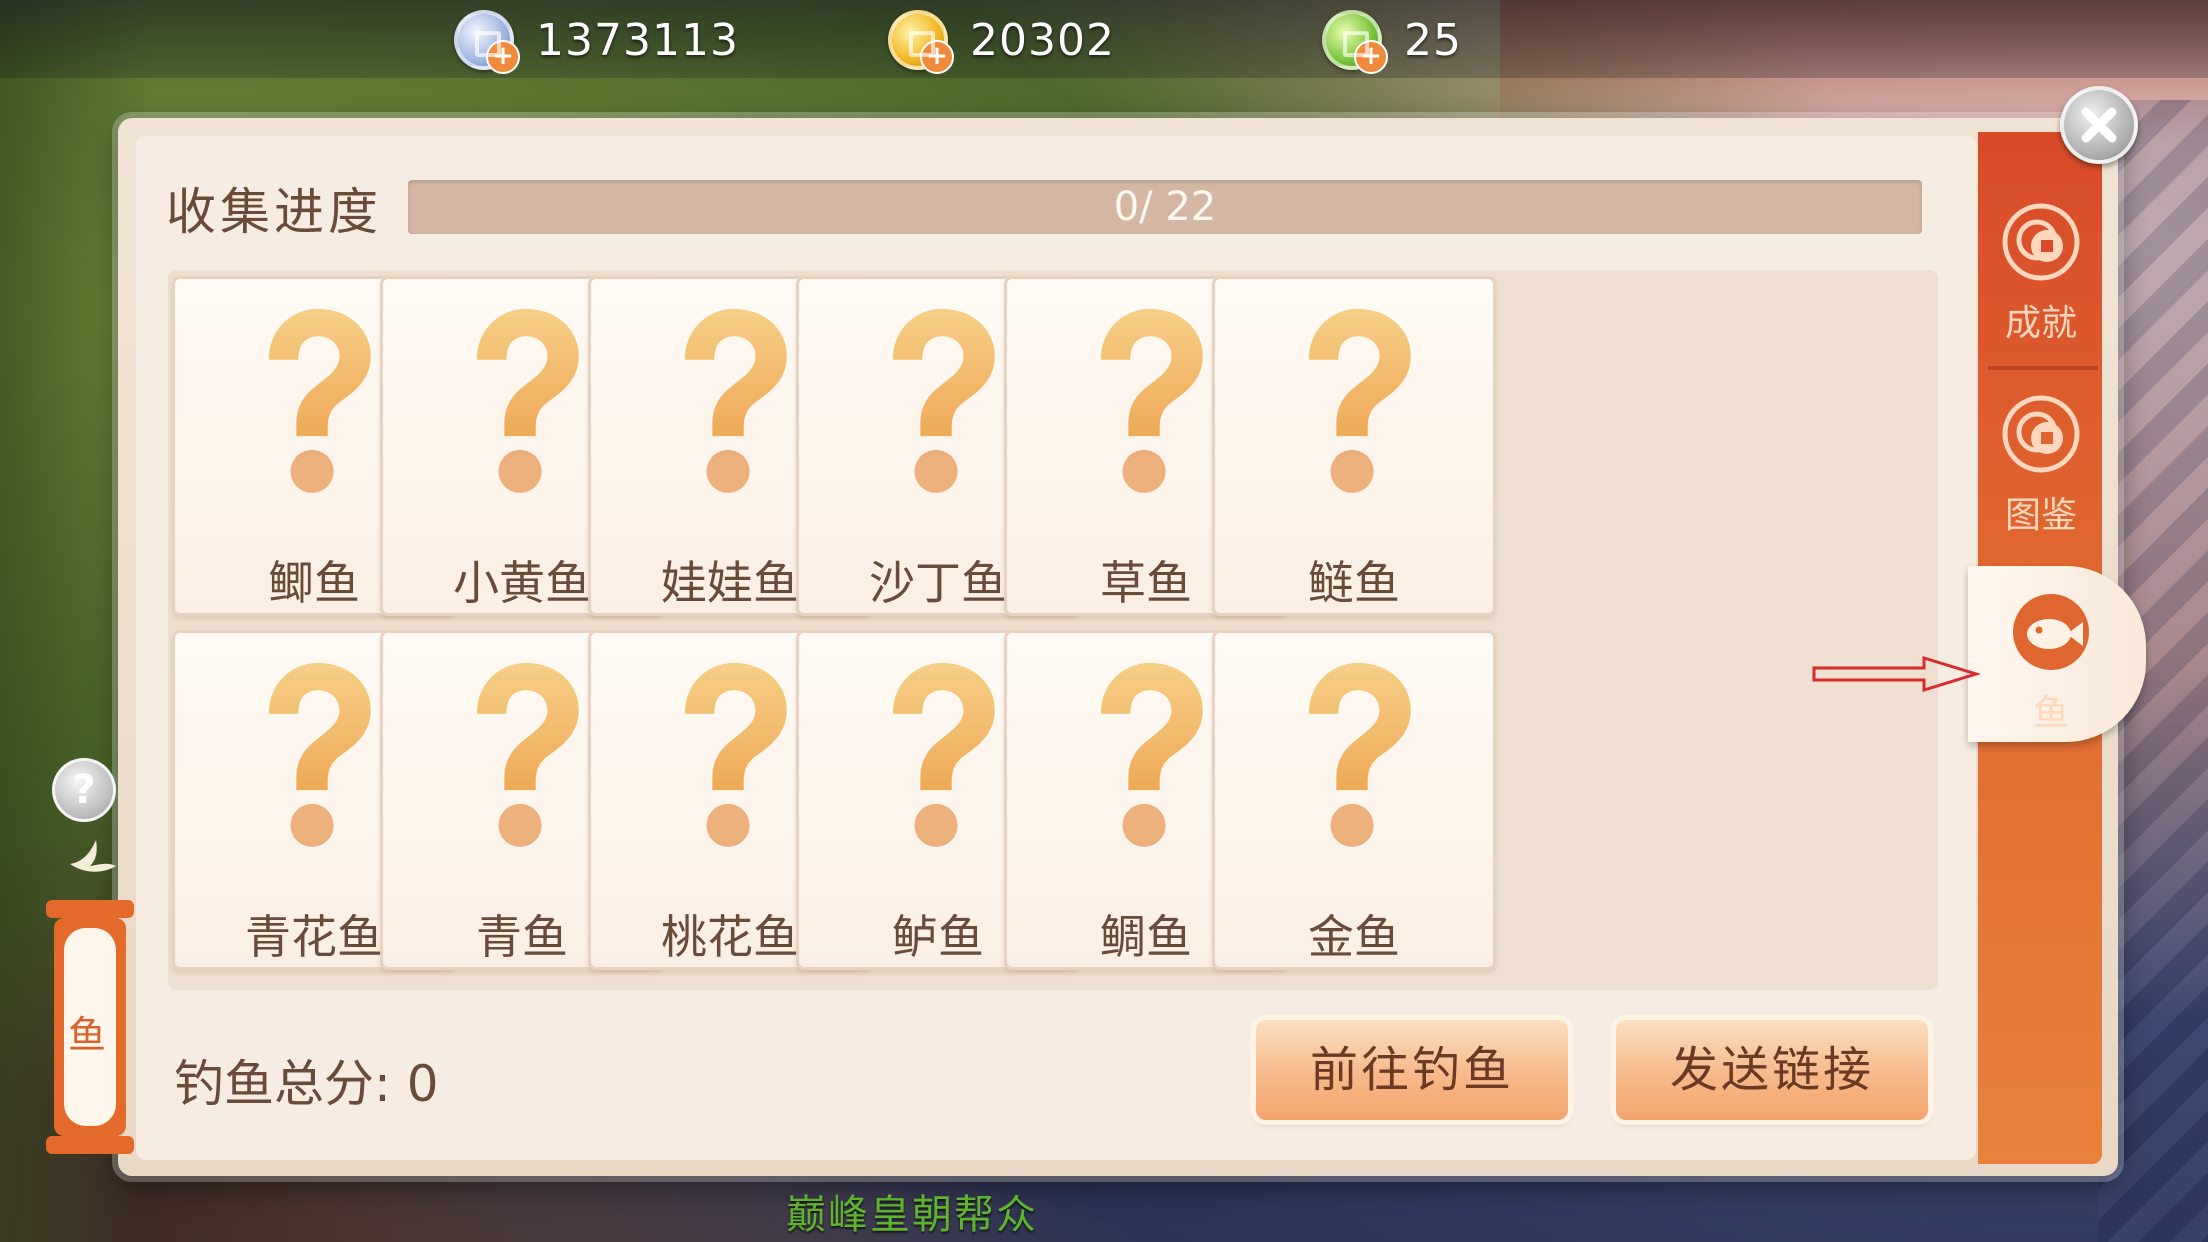 This screenshot has width=2208, height=1242. What do you see at coordinates (84, 790) in the screenshot?
I see `help-button: ?` at bounding box center [84, 790].